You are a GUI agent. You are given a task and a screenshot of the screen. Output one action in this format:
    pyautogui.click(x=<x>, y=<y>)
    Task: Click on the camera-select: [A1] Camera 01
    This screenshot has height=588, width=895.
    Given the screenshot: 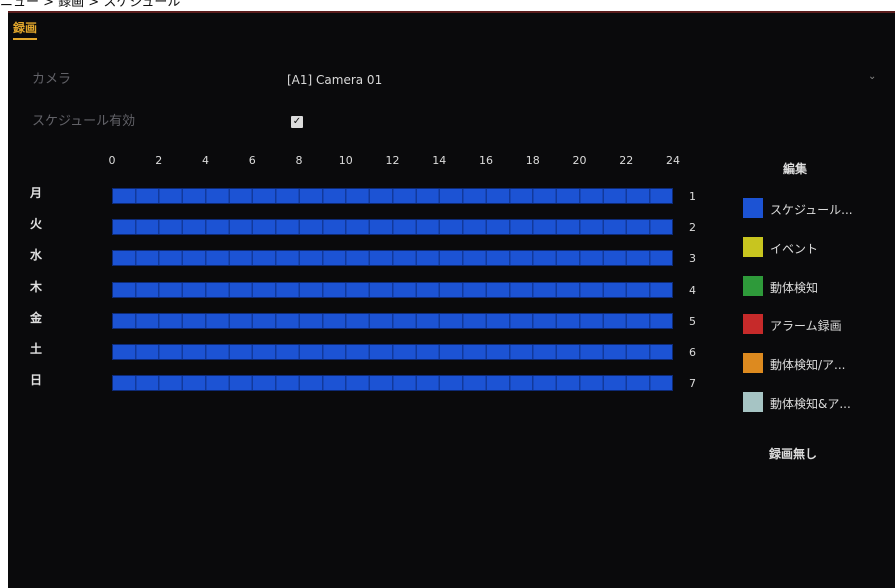 What is the action you would take?
    pyautogui.click(x=334, y=80)
    